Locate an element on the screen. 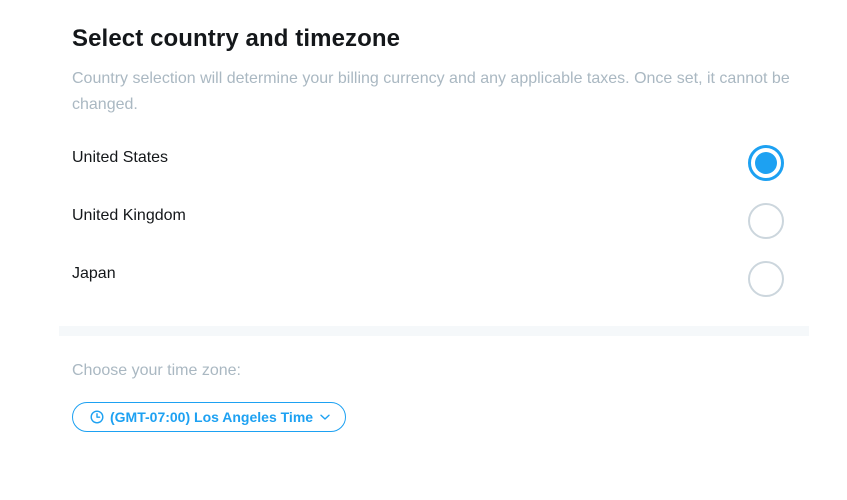 The width and height of the screenshot is (847, 500). timezone-value: (GMT-07:00) Los Angeles Time is located at coordinates (212, 417).